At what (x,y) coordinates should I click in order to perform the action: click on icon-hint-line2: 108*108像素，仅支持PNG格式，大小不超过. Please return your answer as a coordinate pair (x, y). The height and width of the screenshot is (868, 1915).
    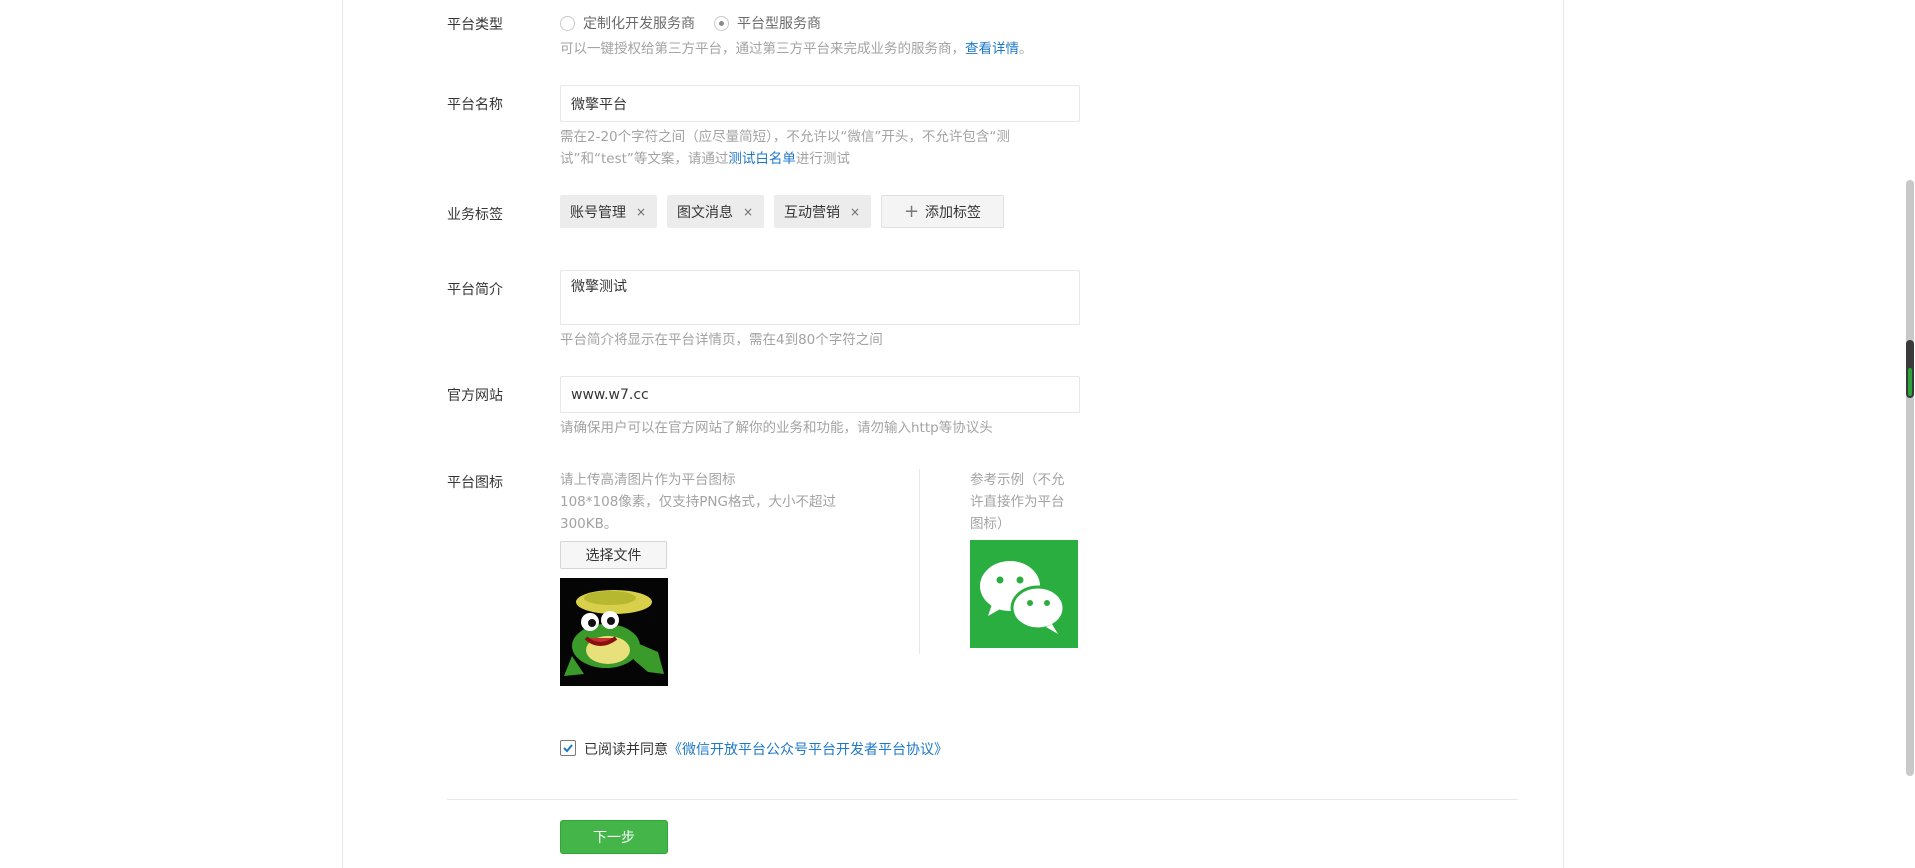
    Looking at the image, I should click on (698, 502).